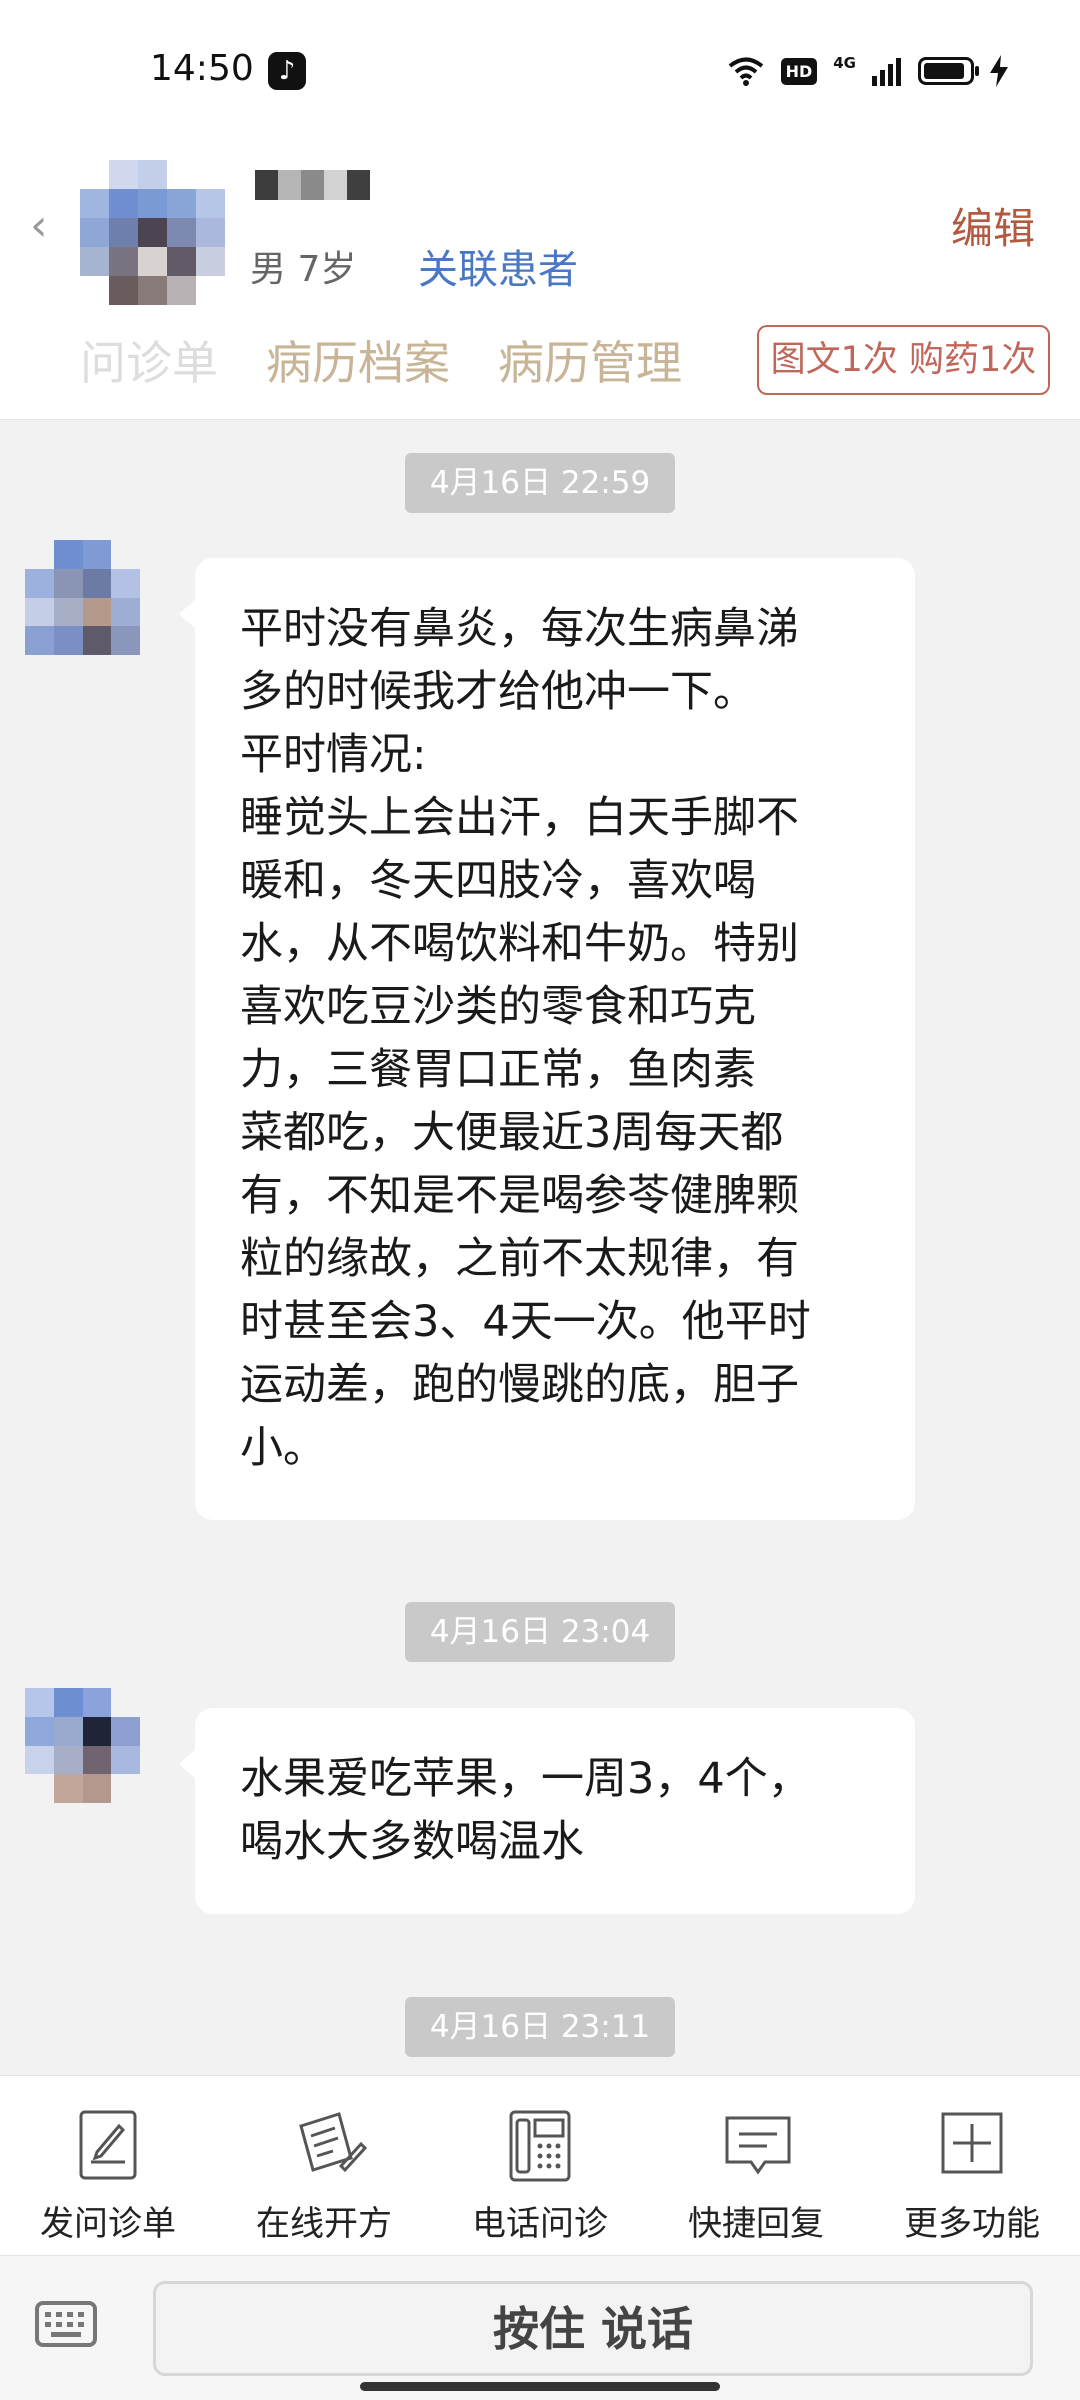 This screenshot has height=2400, width=1080. I want to click on patient-name-mosaic, so click(312, 185).